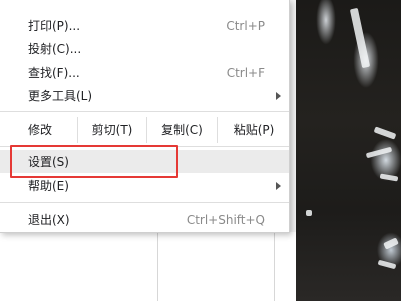  I want to click on menu-item-label: 帮助(E), so click(48, 186).